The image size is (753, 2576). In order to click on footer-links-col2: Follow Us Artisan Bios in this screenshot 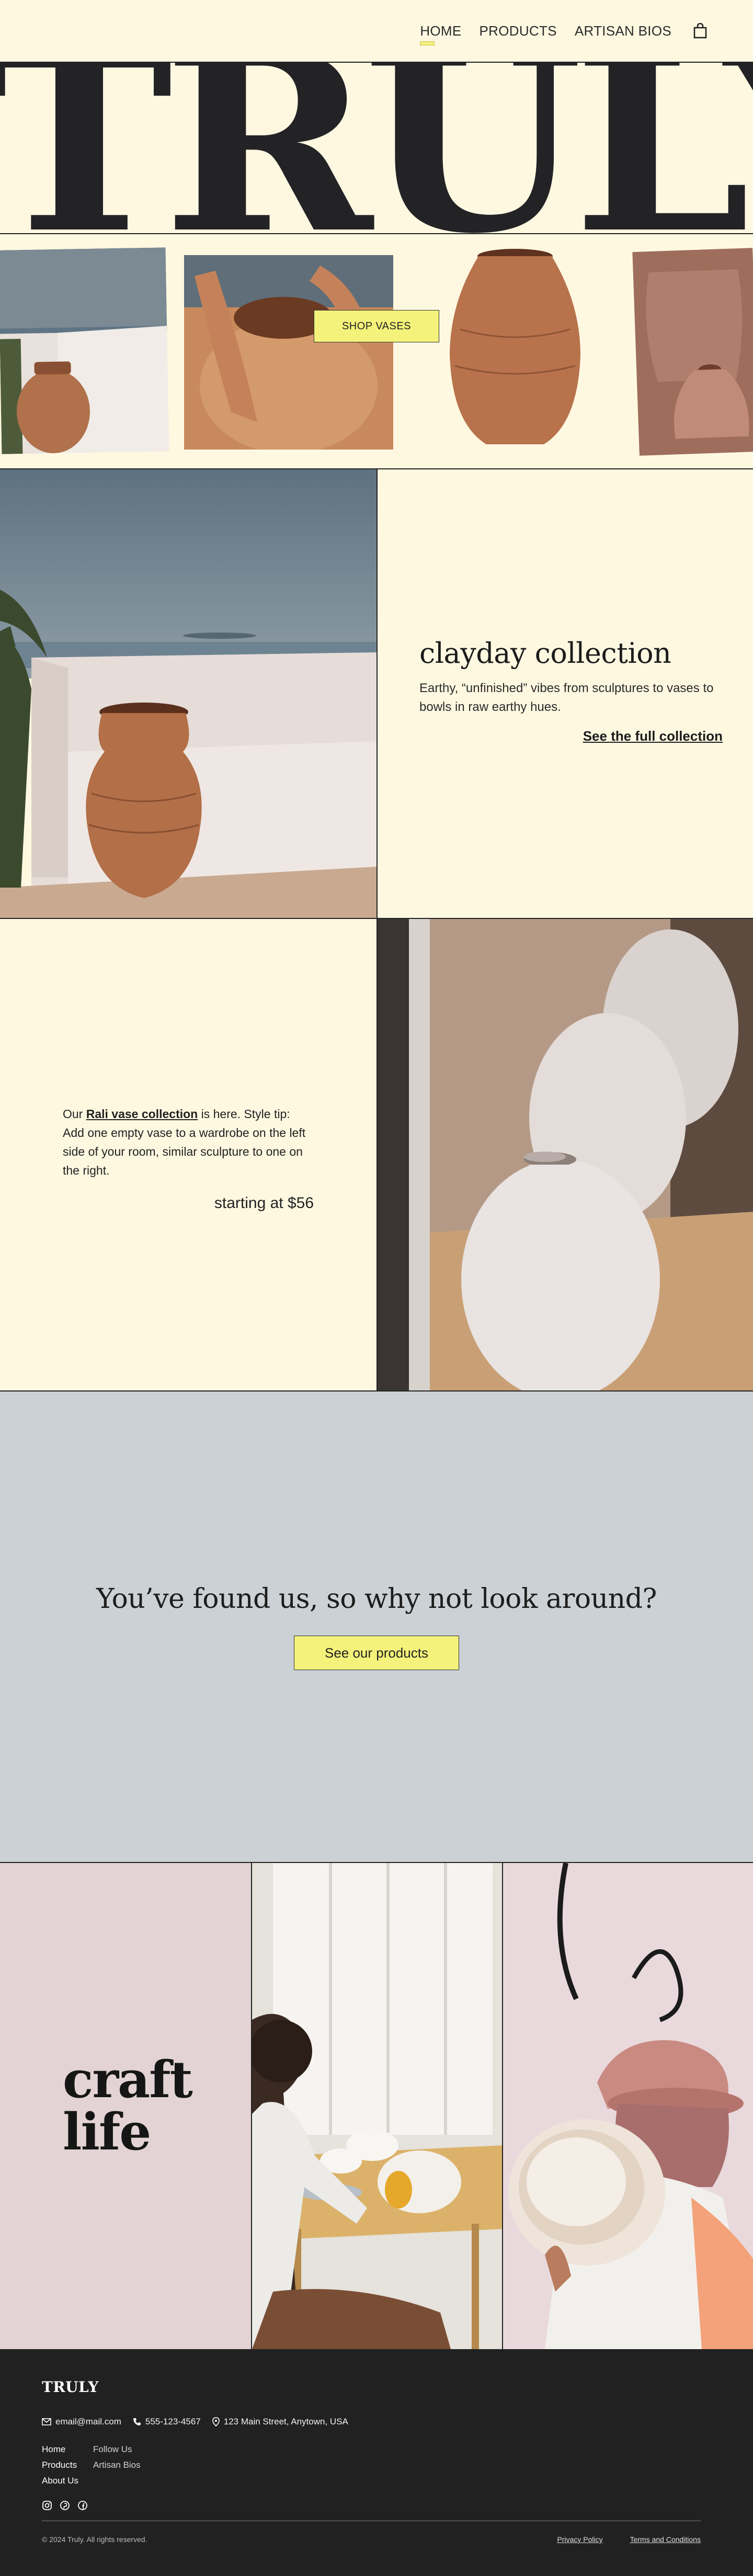, I will do `click(117, 2465)`.